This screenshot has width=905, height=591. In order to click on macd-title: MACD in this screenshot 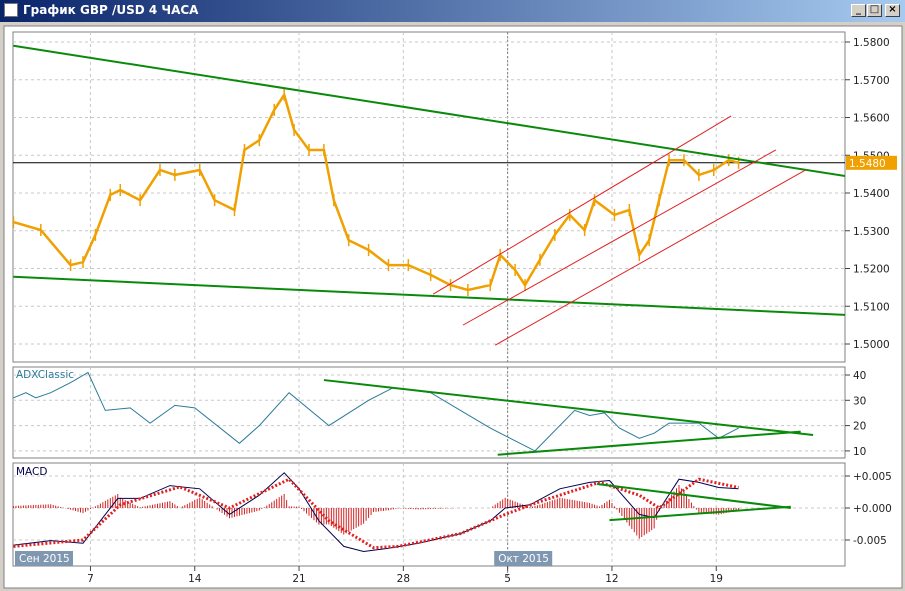, I will do `click(31, 472)`.